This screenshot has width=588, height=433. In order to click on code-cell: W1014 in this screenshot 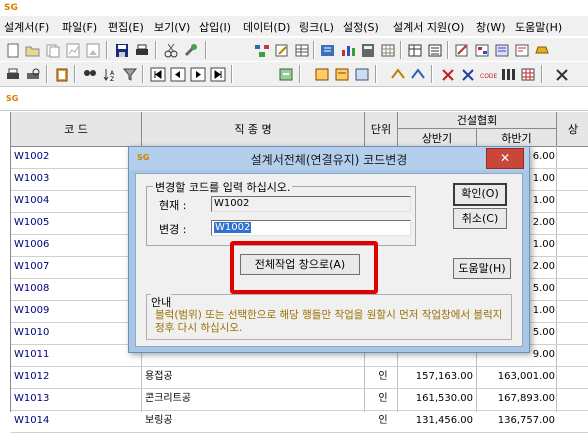, I will do `click(76, 421)`.